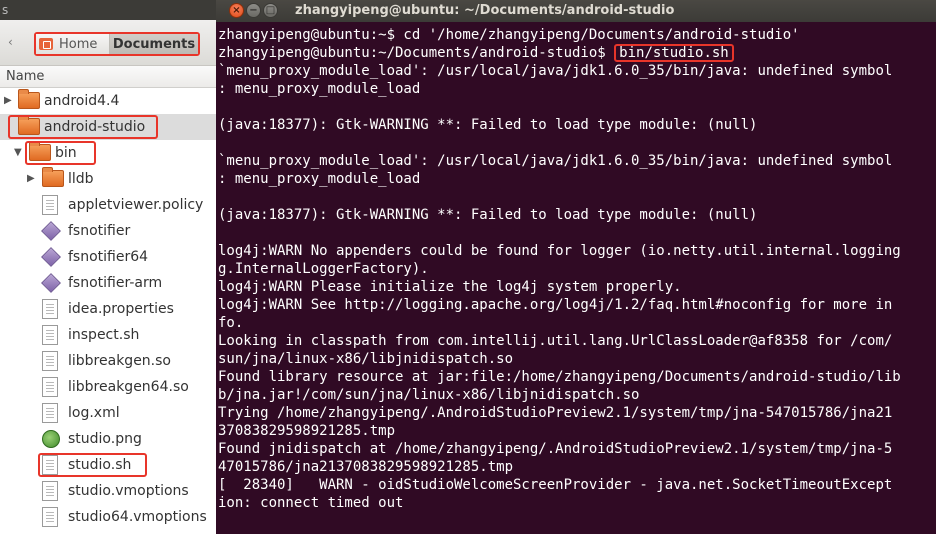 This screenshot has width=936, height=534. I want to click on breadcrumb-documents-label: Documents, so click(154, 44).